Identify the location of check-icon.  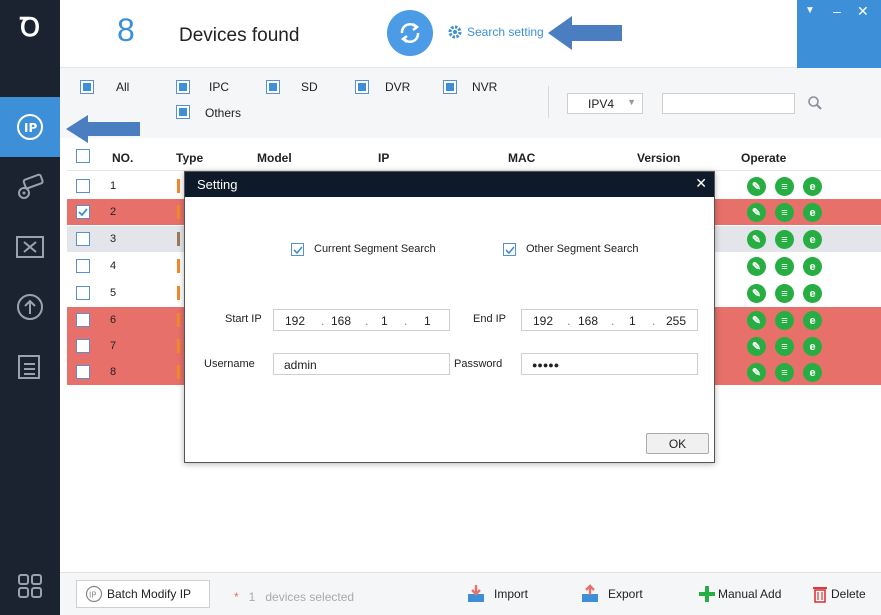
(298, 250).